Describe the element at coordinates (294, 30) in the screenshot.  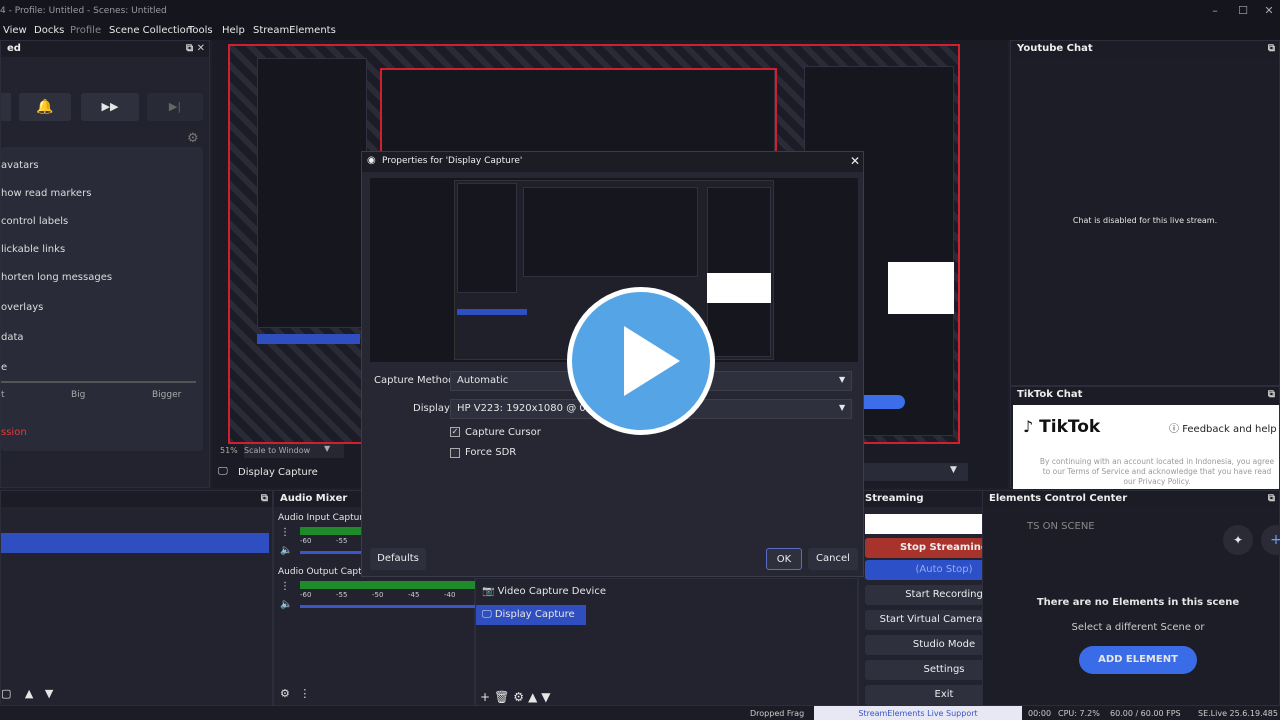
I see `menu-streamelements: StreamElements` at that location.